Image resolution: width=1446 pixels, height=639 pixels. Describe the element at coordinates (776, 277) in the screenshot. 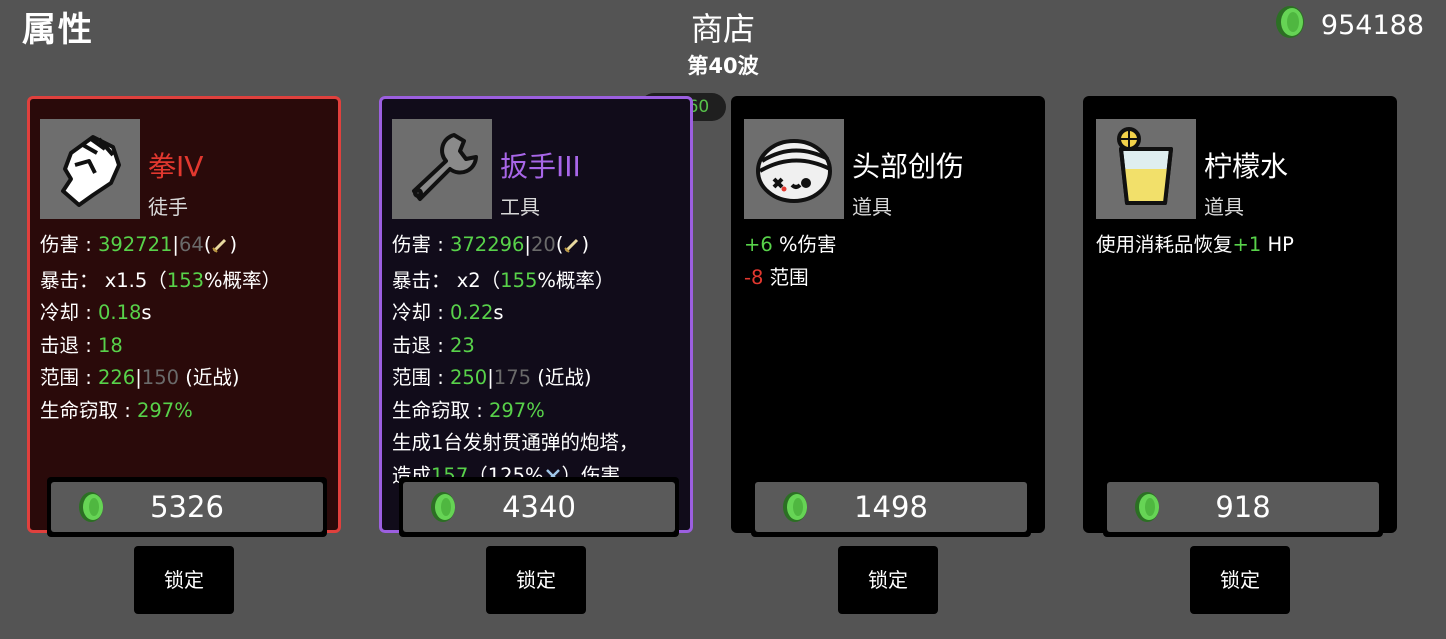

I see `effect-range: -8 范围` at that location.